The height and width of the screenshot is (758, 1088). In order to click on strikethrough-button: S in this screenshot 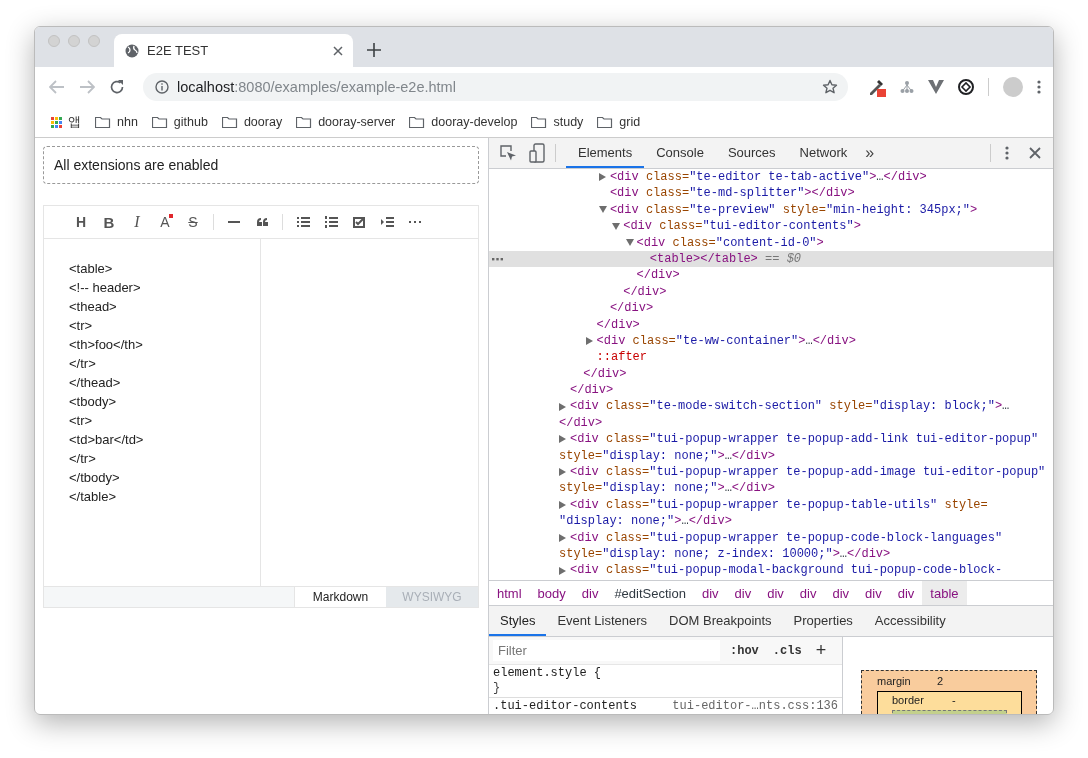, I will do `click(193, 222)`.